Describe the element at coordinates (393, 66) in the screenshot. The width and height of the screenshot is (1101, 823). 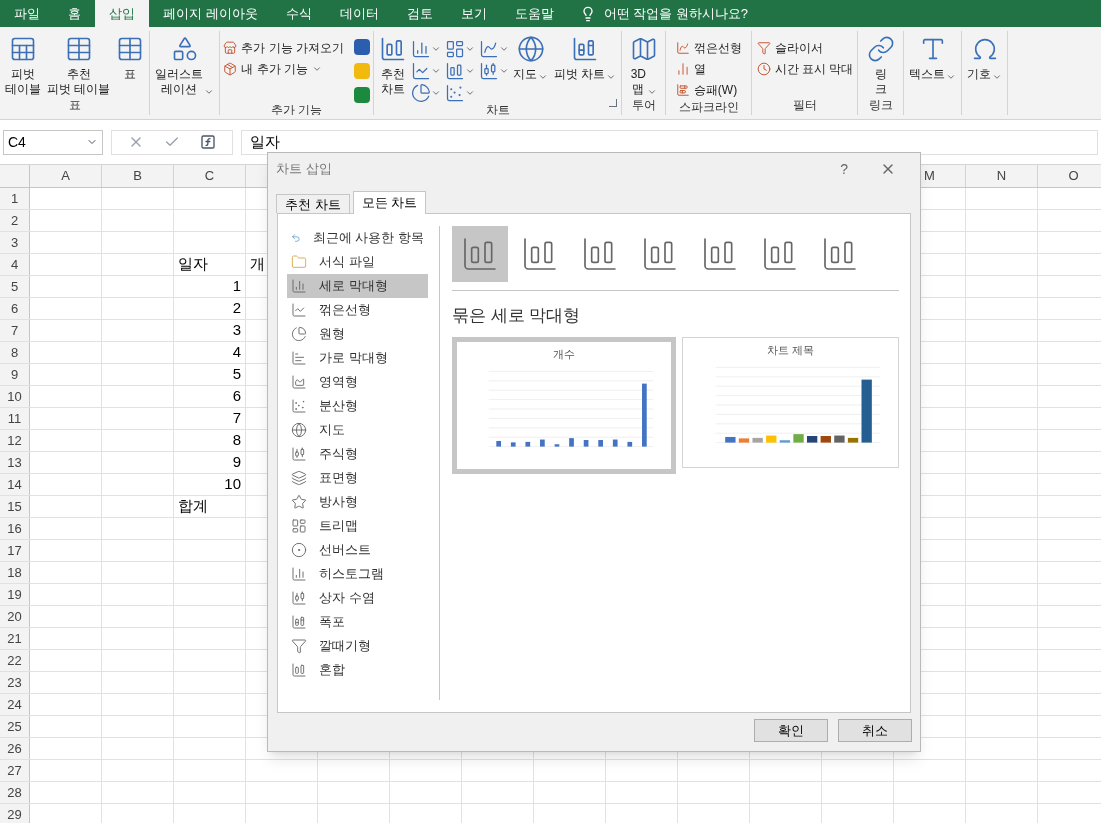
I see `ribbon-button: 추천 차트` at that location.